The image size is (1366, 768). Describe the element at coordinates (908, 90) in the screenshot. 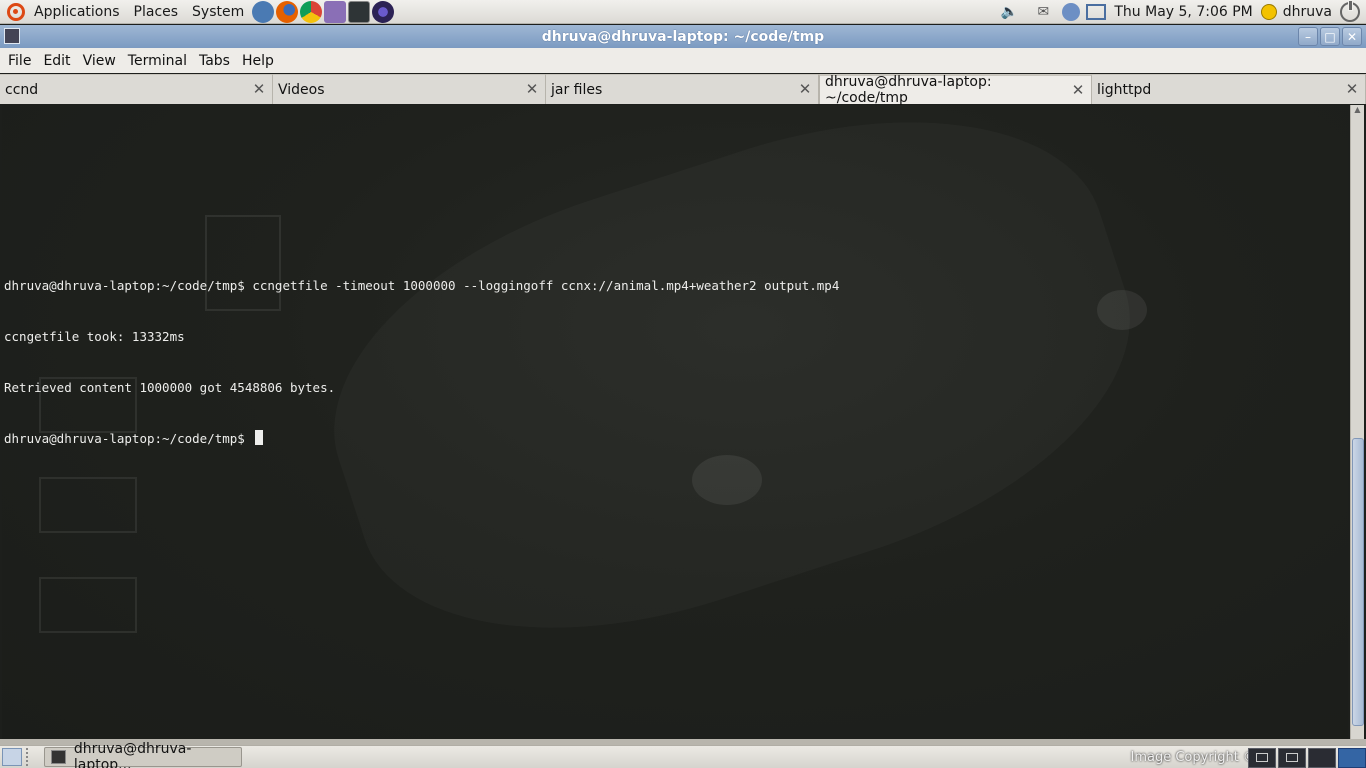

I see `tab-label: dhruva@dhruva-laptop: ~/code/tmp` at that location.